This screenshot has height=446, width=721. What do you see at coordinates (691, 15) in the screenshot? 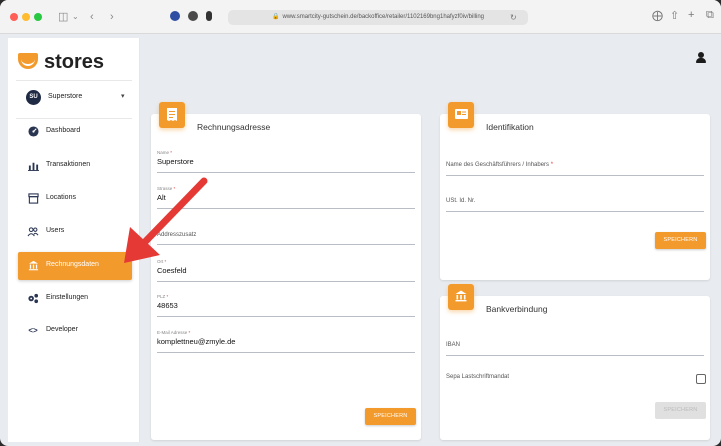
I see `new-tab-icon: +` at bounding box center [691, 15].